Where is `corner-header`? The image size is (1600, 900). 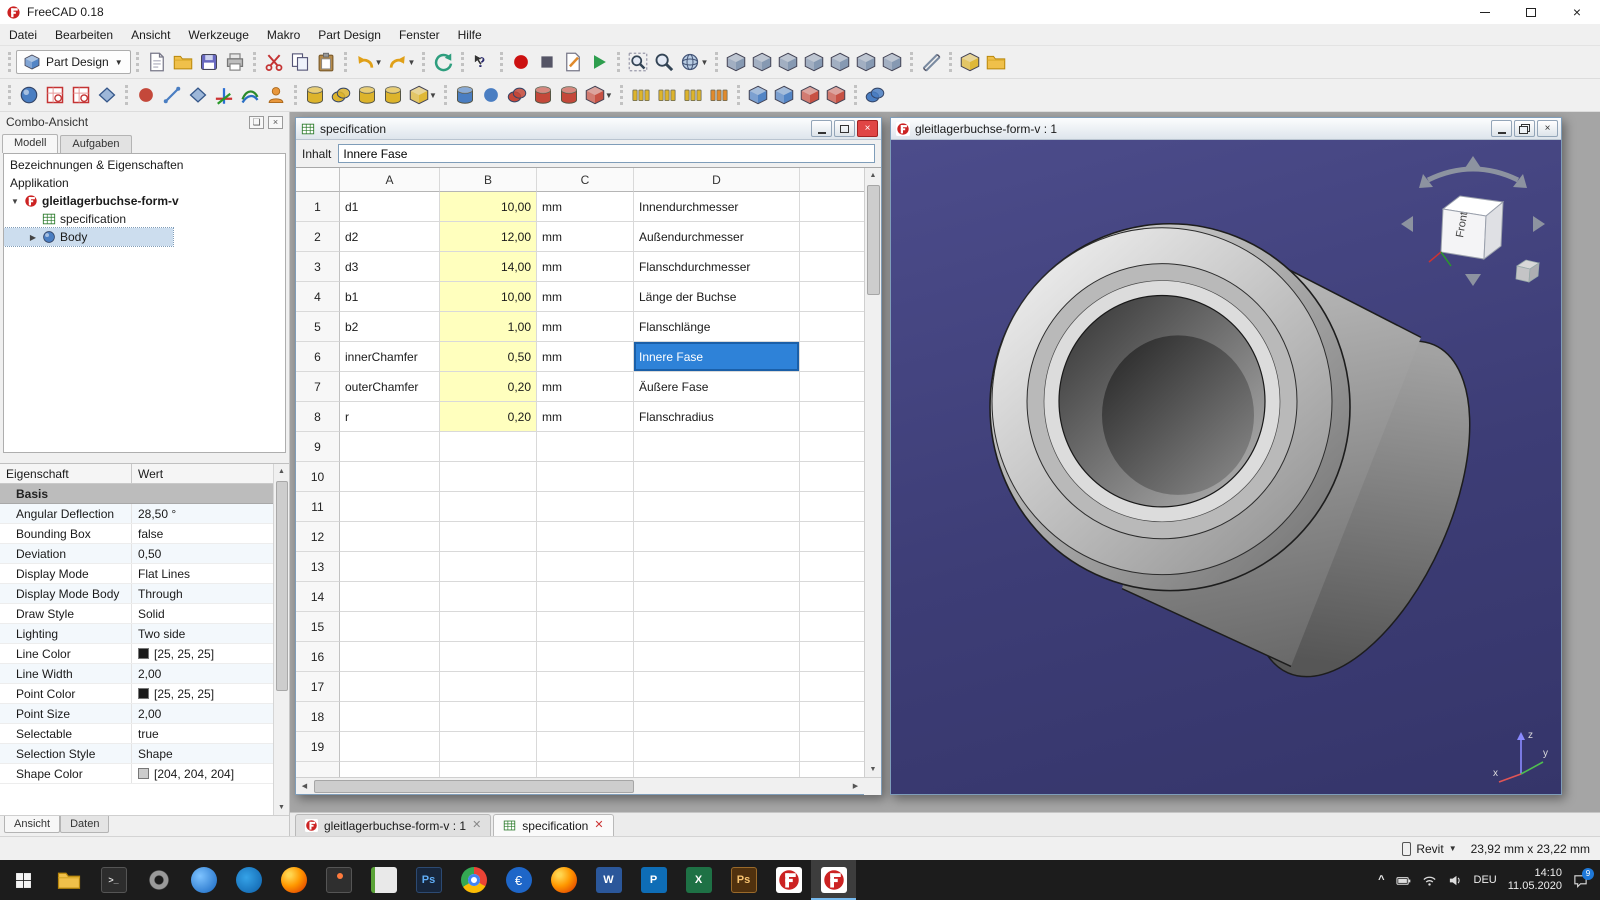 corner-header is located at coordinates (318, 180).